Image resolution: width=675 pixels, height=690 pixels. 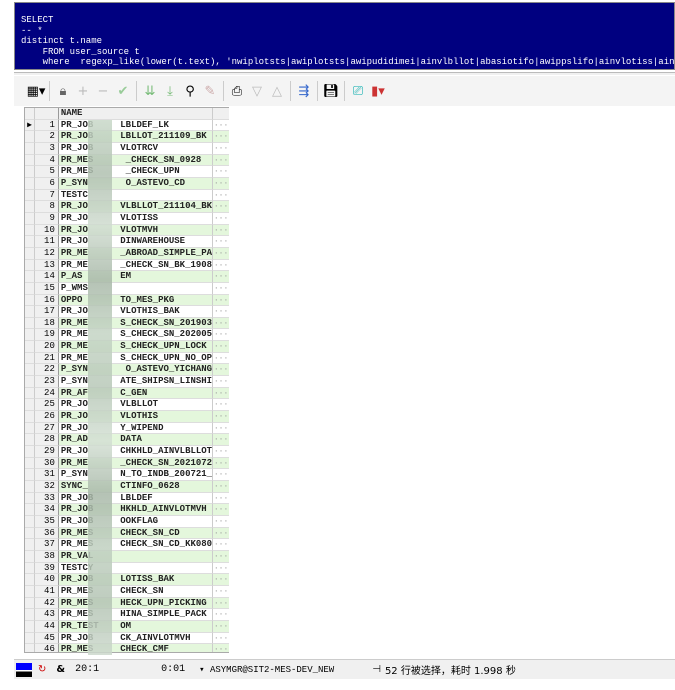 I want to click on row-number: 2, so click(x=46, y=137).